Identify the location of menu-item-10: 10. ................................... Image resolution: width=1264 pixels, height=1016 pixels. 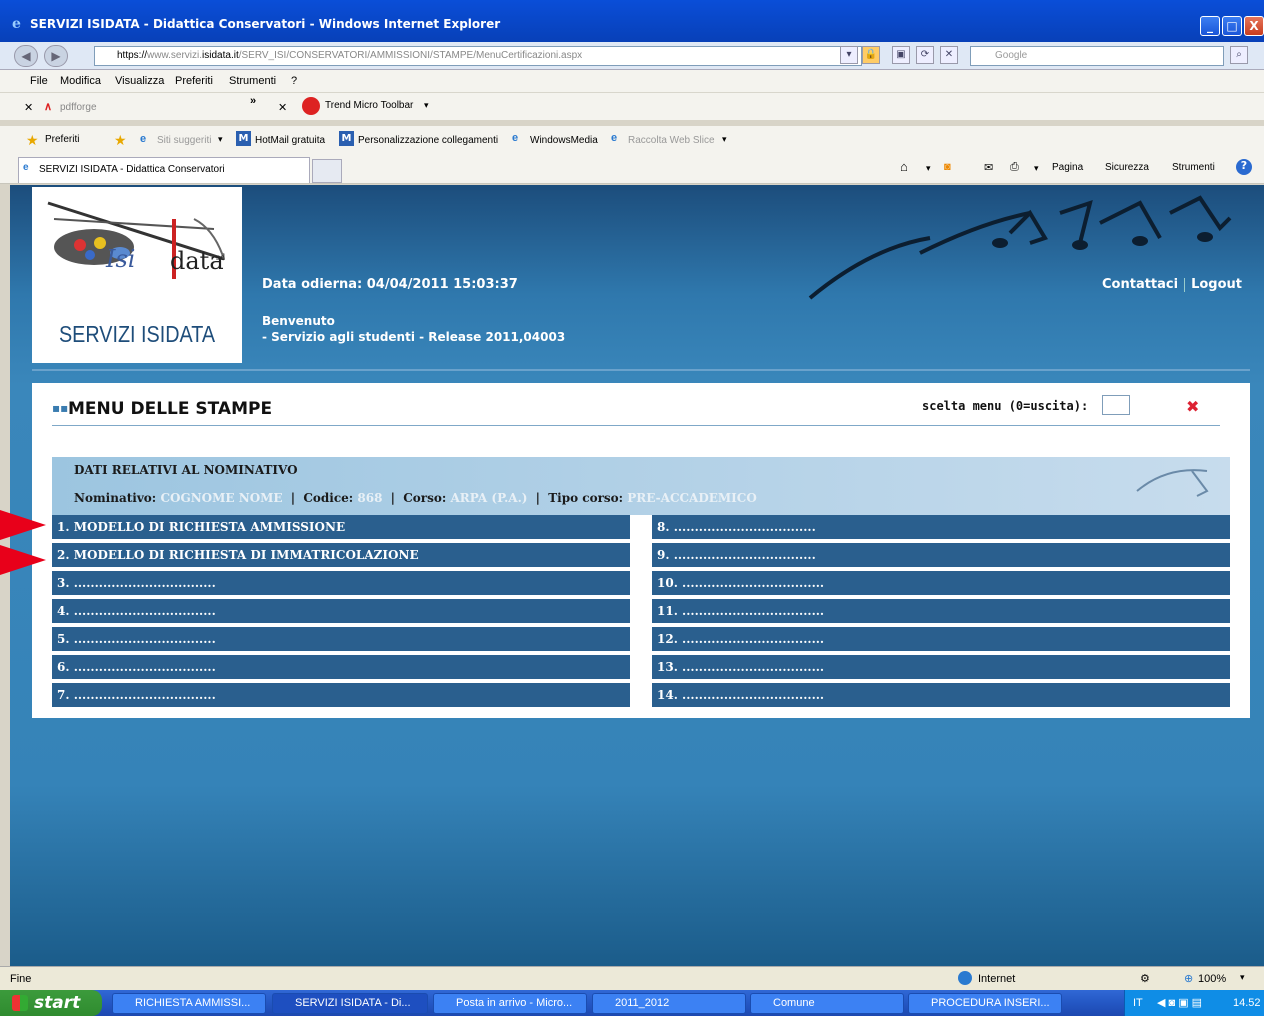
(941, 583).